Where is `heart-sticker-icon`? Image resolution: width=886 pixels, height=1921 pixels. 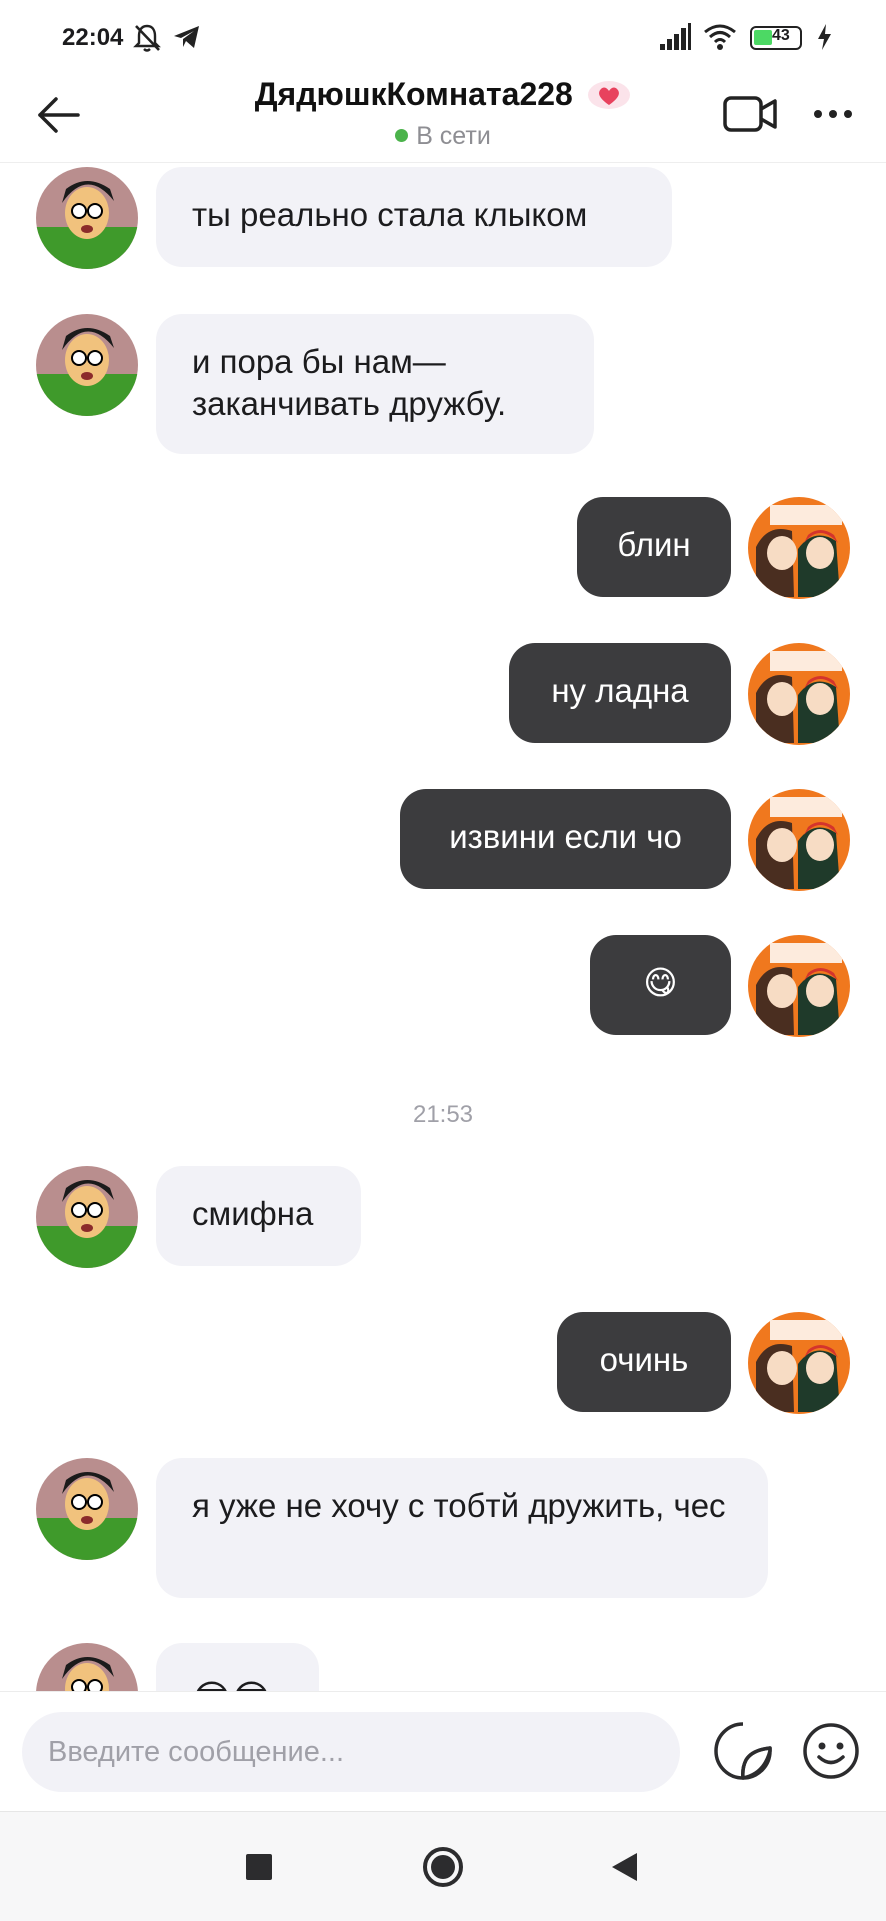
heart-sticker-icon is located at coordinates (609, 94).